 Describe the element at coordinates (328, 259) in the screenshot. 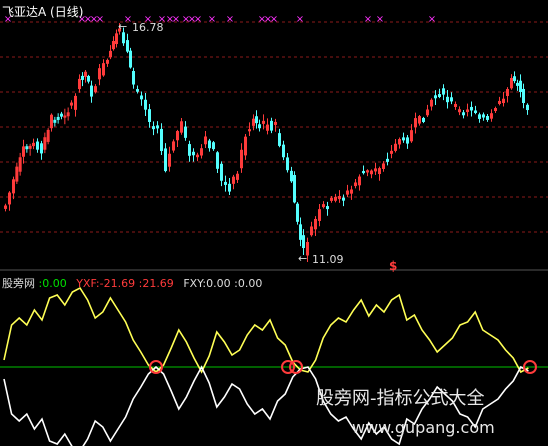

I see `low-price-label: 11.09` at that location.